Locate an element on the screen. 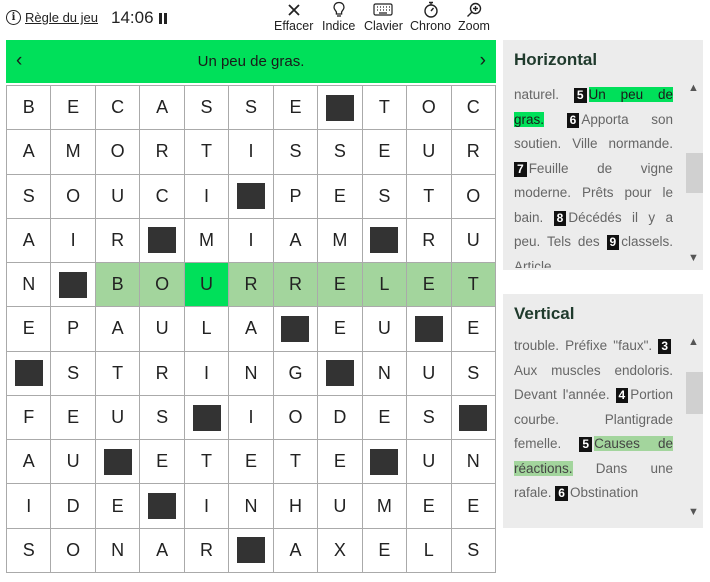  grid-cell: D is located at coordinates (73, 506).